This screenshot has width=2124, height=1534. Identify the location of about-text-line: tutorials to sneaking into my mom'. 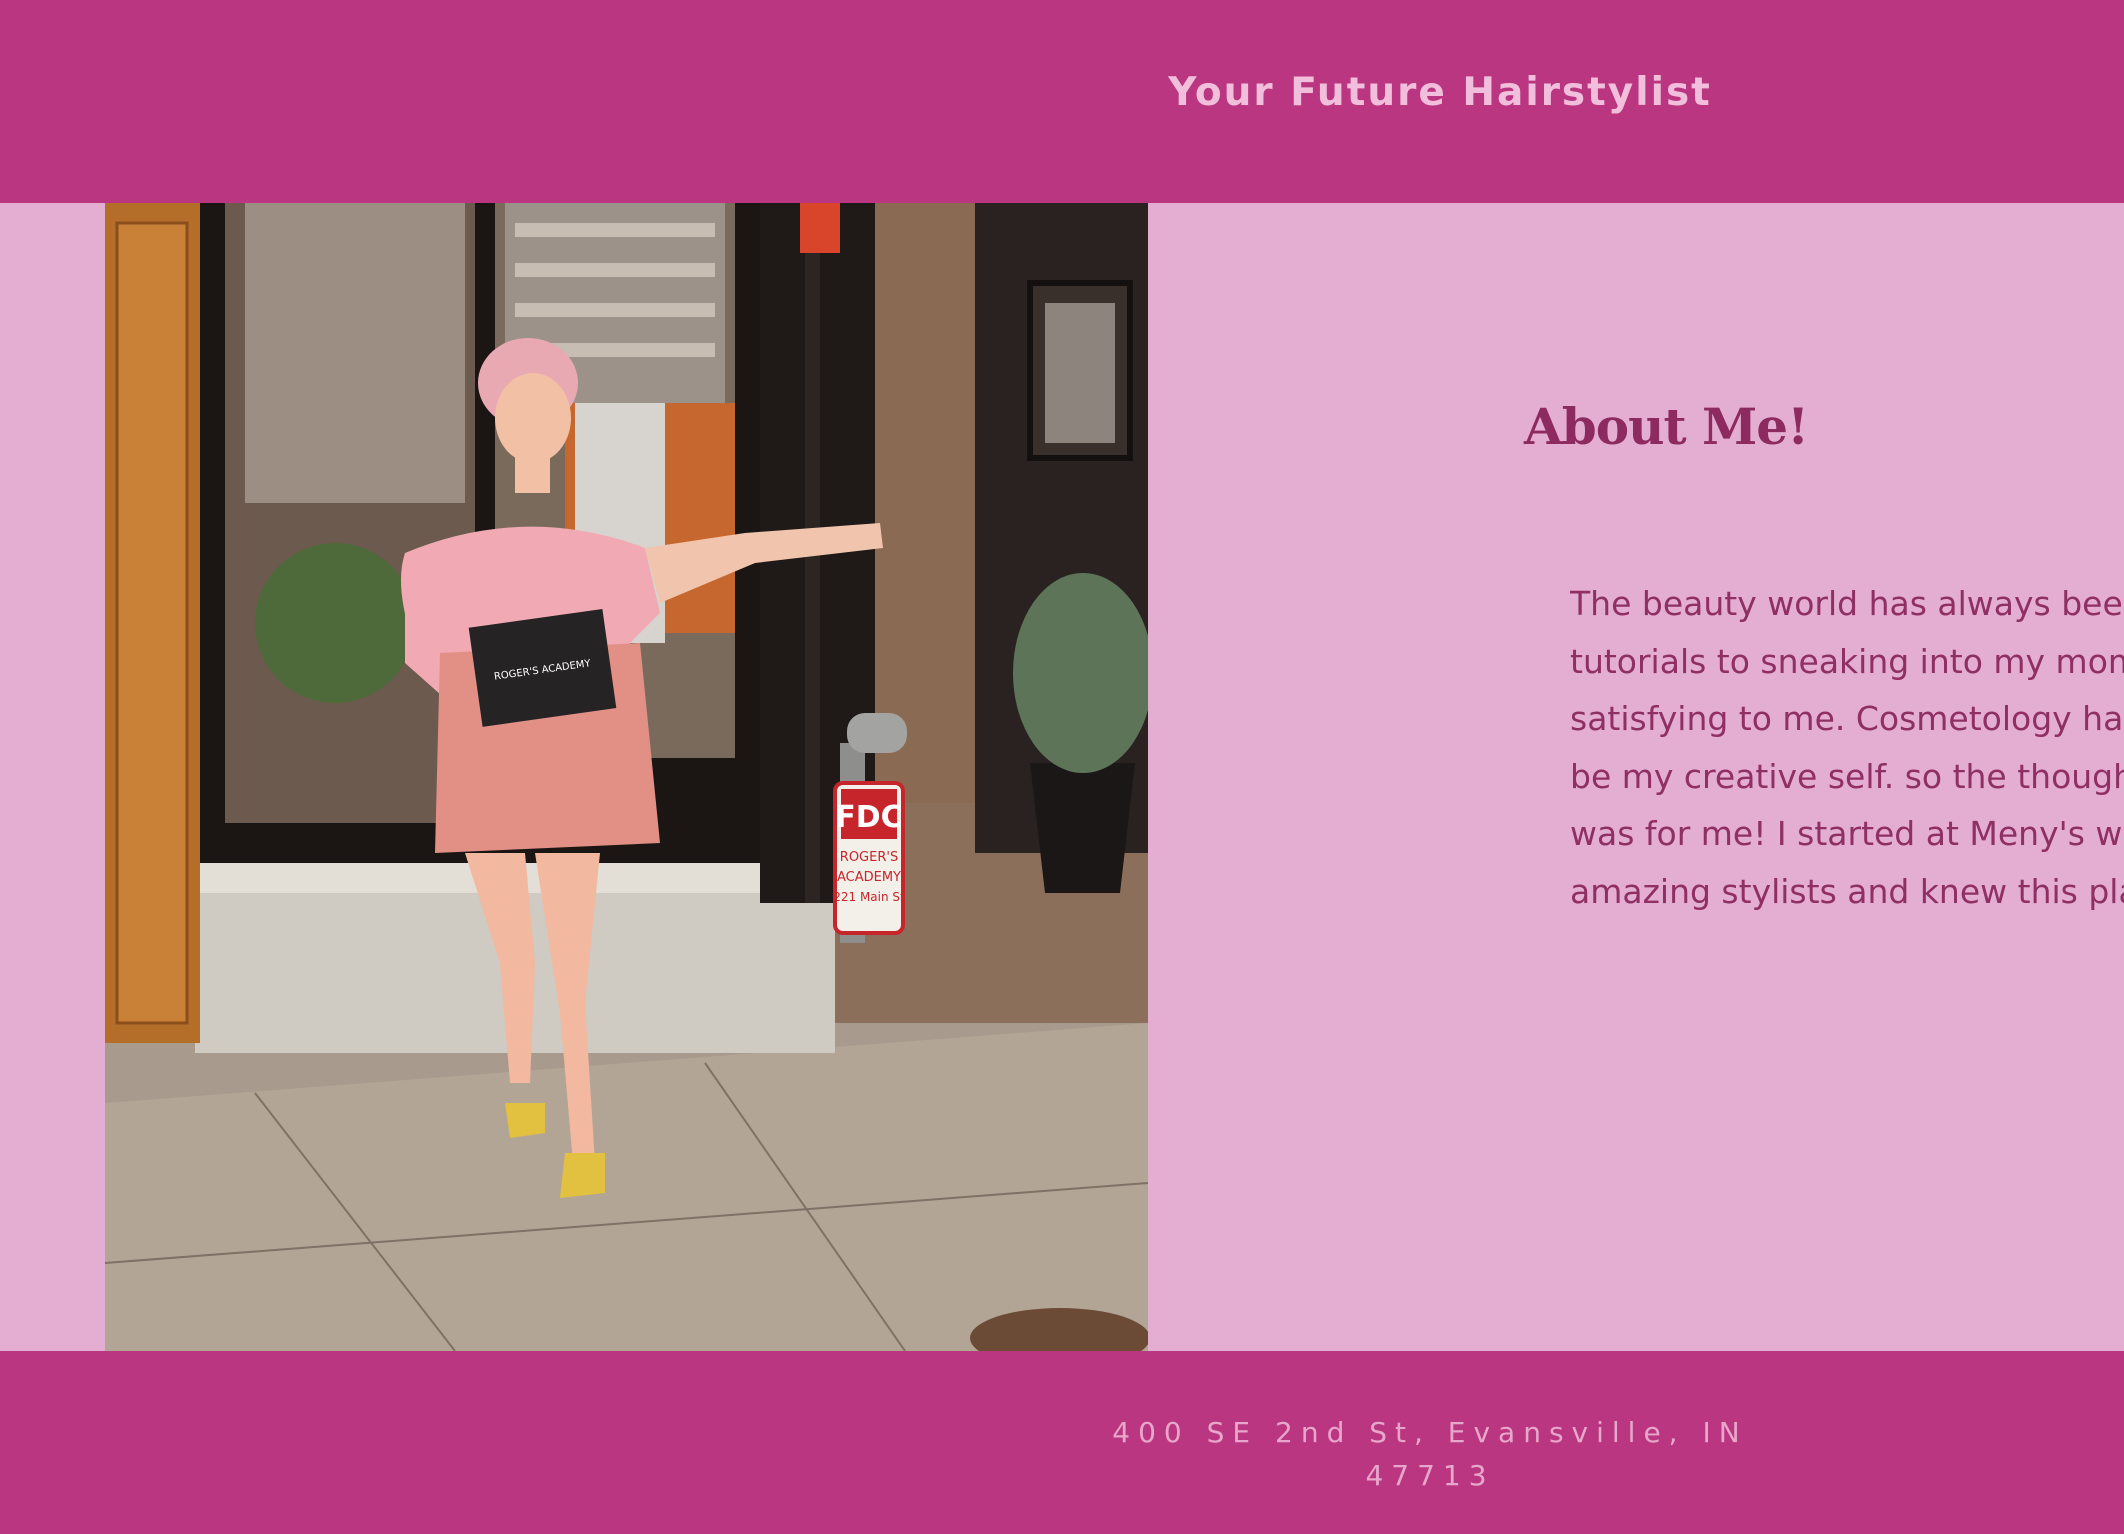
(1847, 661).